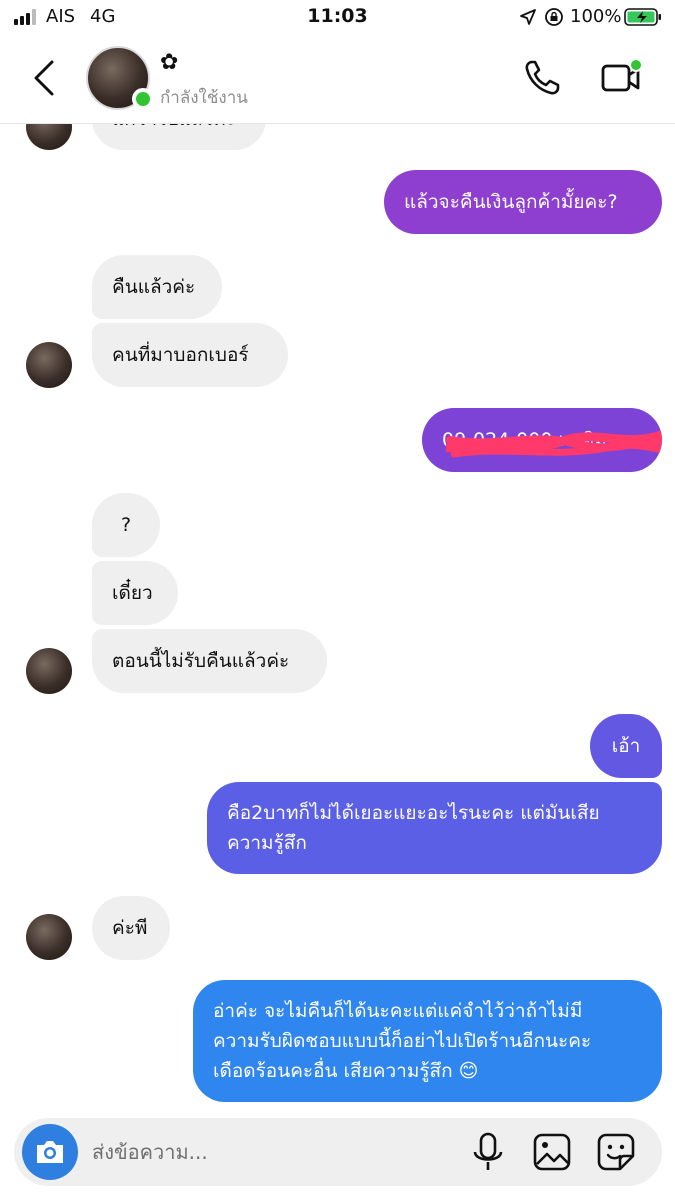 The width and height of the screenshot is (675, 1200). I want to click on message-incoming: คนที่มาบอกเบอร์, so click(190, 355).